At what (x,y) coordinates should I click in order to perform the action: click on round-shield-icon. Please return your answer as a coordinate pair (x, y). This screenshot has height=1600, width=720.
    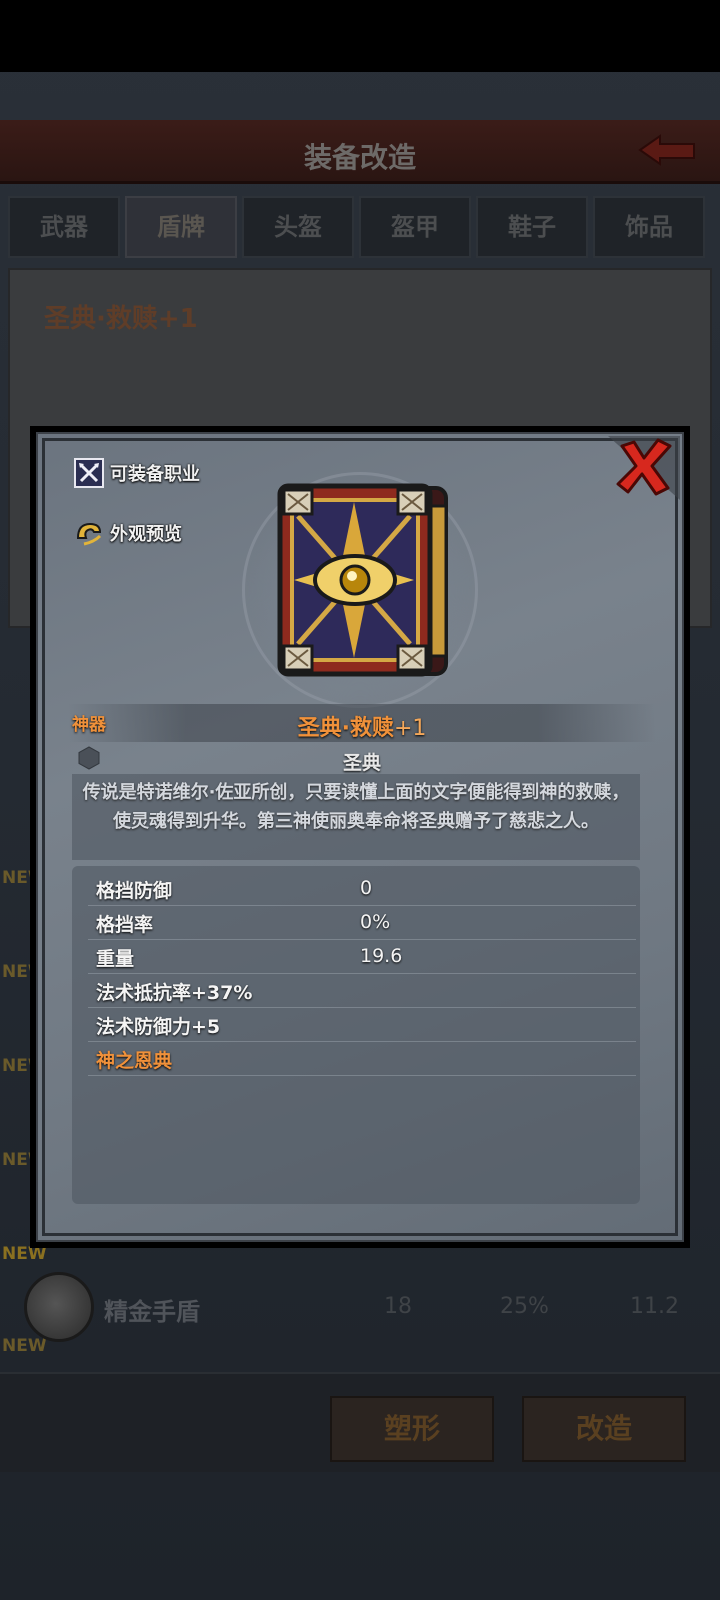
    Looking at the image, I should click on (59, 1307).